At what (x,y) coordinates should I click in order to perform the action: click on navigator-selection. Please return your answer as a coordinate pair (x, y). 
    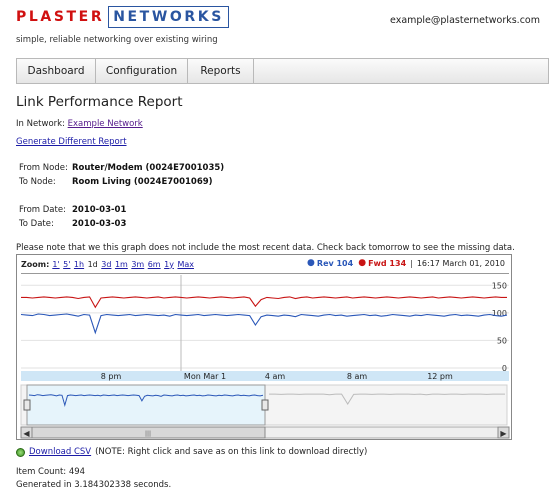
    Looking at the image, I should click on (146, 405).